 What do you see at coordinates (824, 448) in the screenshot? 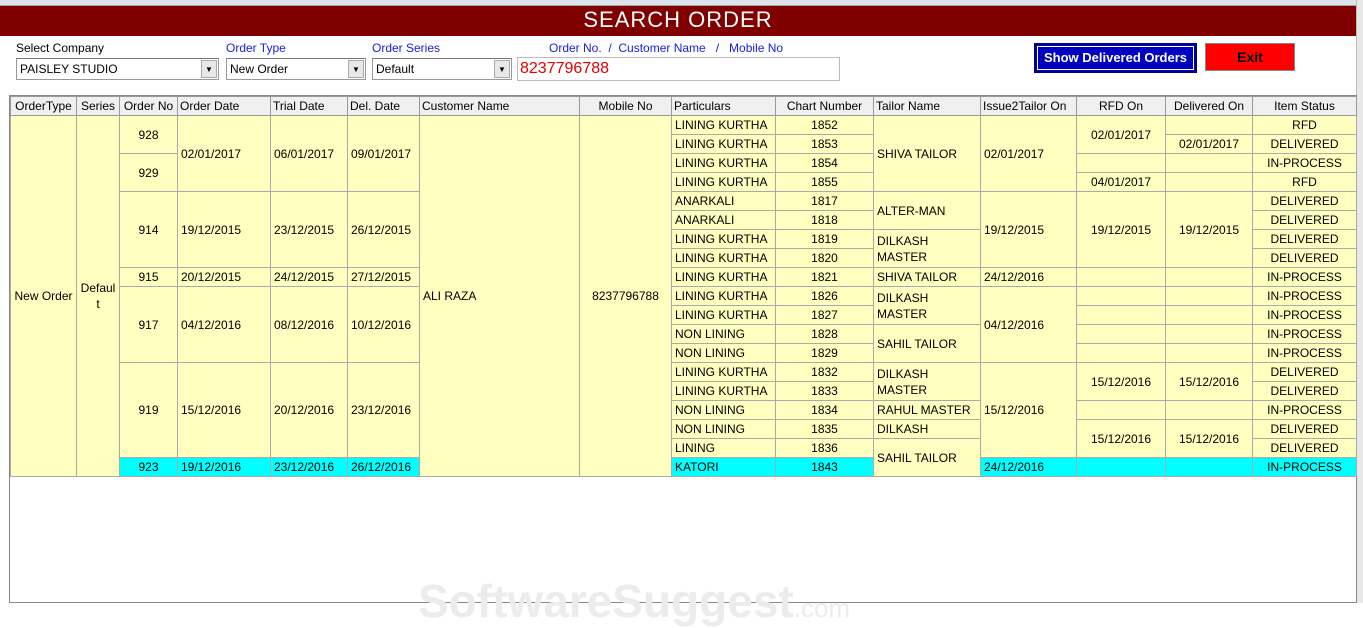
I see `cell-chart: 1836` at bounding box center [824, 448].